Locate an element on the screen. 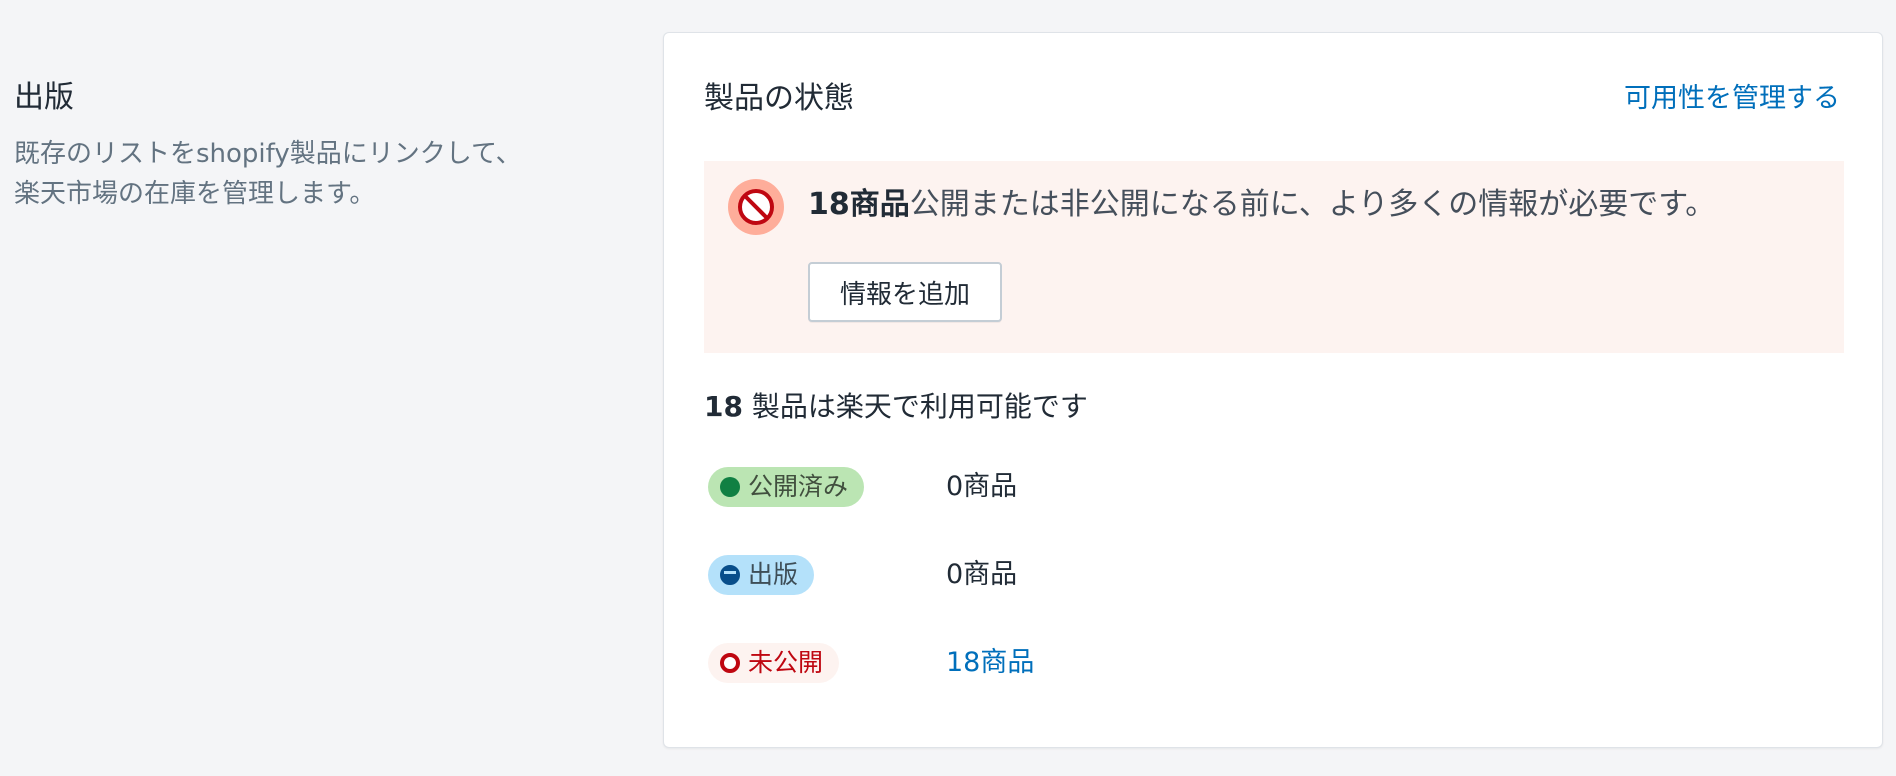  published-badge: 公開済み is located at coordinates (786, 487).